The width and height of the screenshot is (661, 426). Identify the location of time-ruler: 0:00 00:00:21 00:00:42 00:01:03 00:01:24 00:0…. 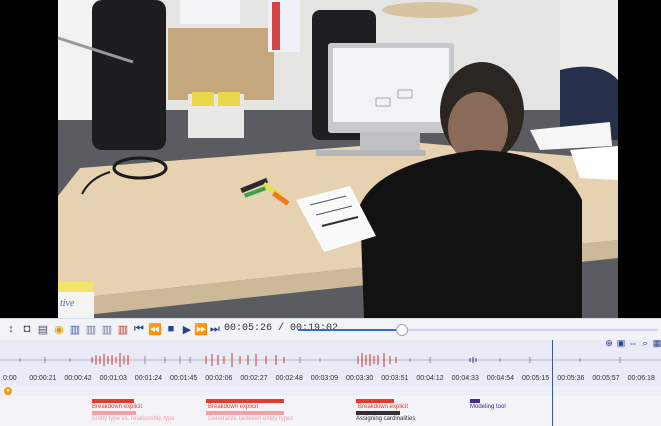
(330, 379).